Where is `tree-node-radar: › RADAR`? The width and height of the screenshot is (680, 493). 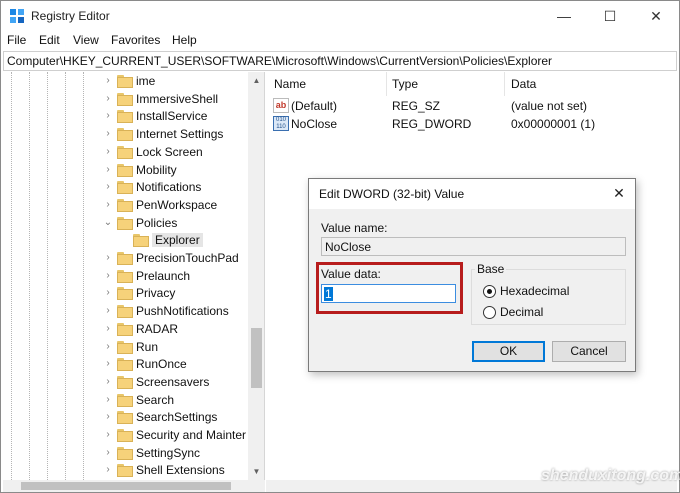
tree-node-radar: › RADAR is located at coordinates (125, 330).